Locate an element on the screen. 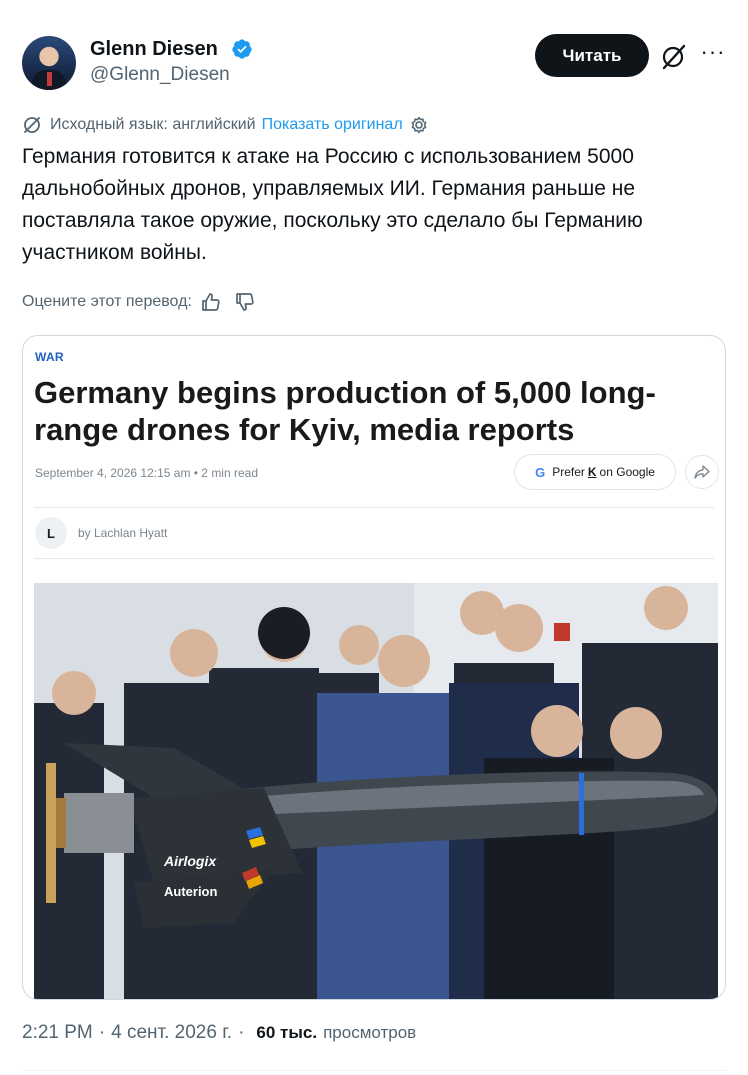  share-button is located at coordinates (702, 472).